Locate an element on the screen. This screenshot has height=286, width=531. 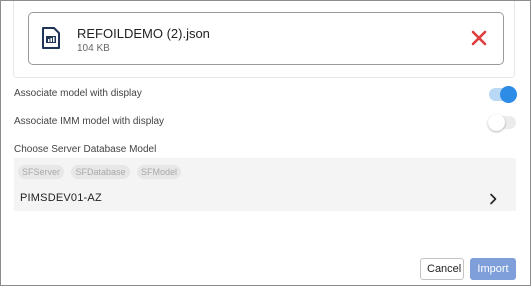
breadcrumb-model: SFModel is located at coordinates (158, 172).